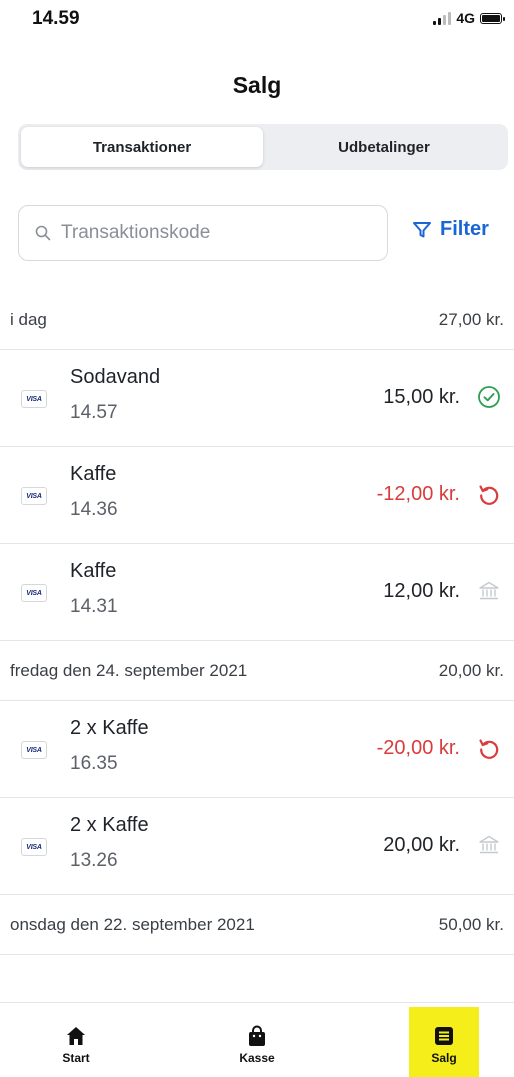 This screenshot has height=1077, width=514. What do you see at coordinates (421, 845) in the screenshot?
I see `transaction-amount: 20,00 kr.` at bounding box center [421, 845].